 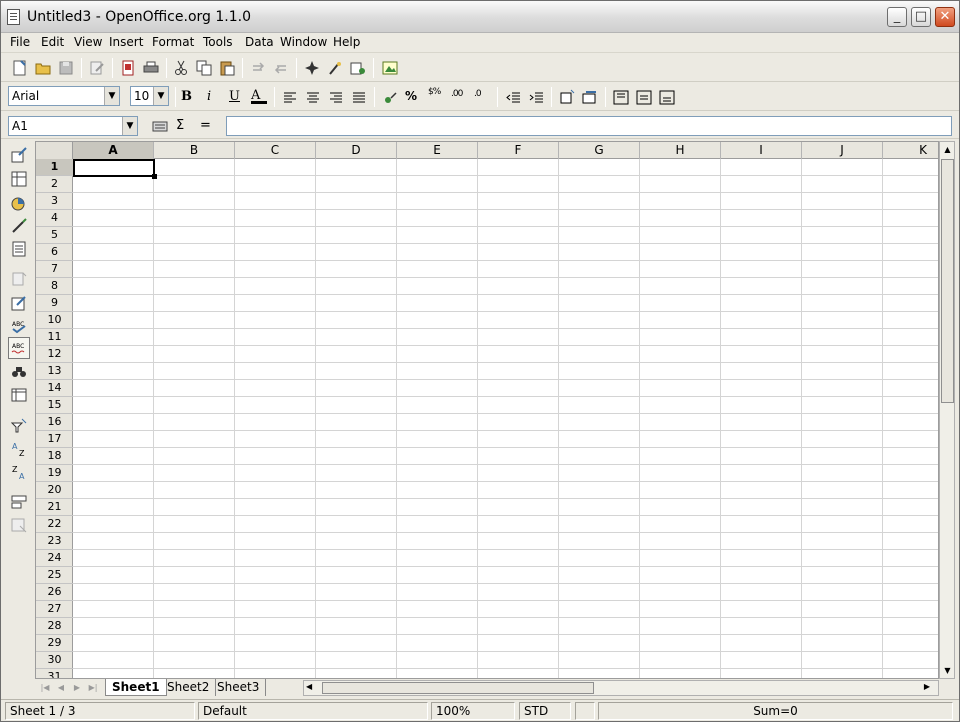 What do you see at coordinates (358, 68) in the screenshot?
I see `data-sources-icon` at bounding box center [358, 68].